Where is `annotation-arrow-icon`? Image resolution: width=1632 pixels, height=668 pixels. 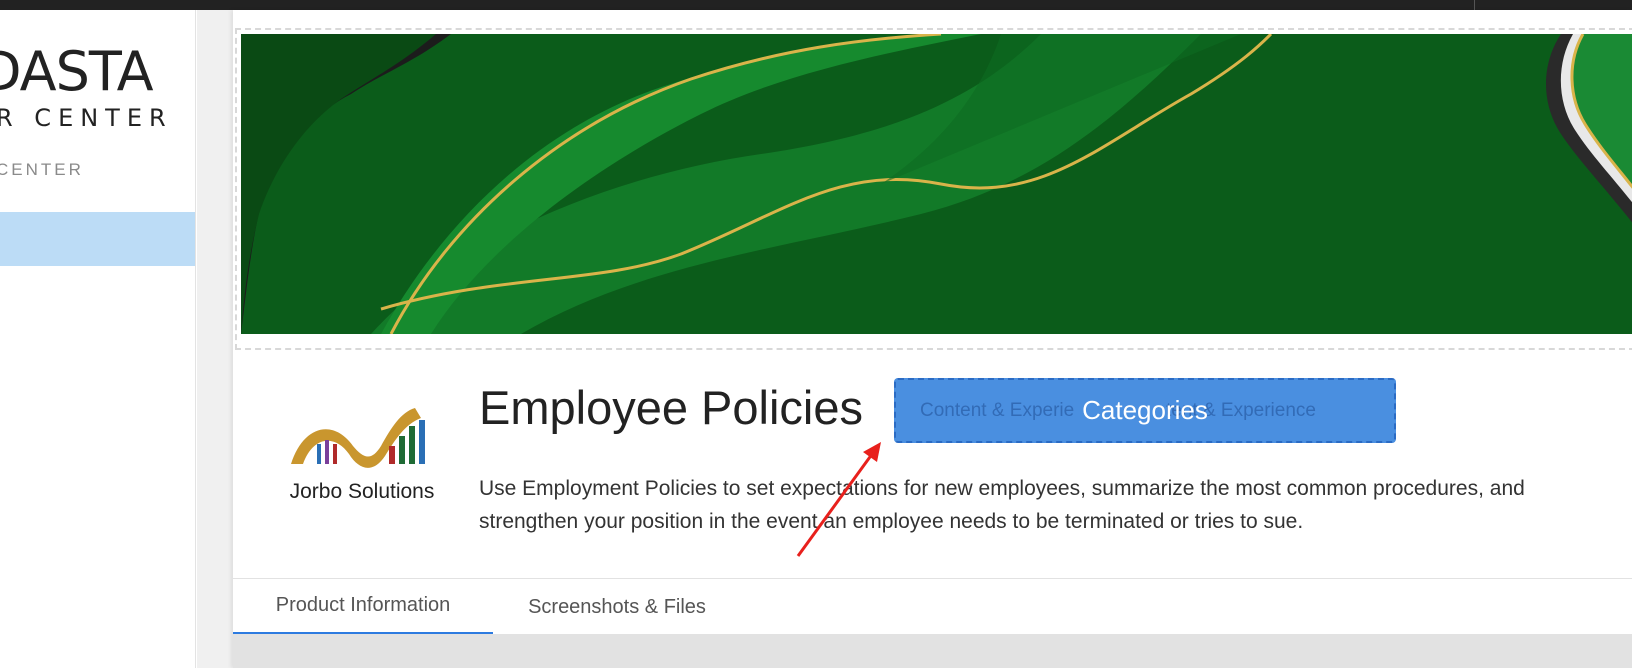 annotation-arrow-icon is located at coordinates (838, 499).